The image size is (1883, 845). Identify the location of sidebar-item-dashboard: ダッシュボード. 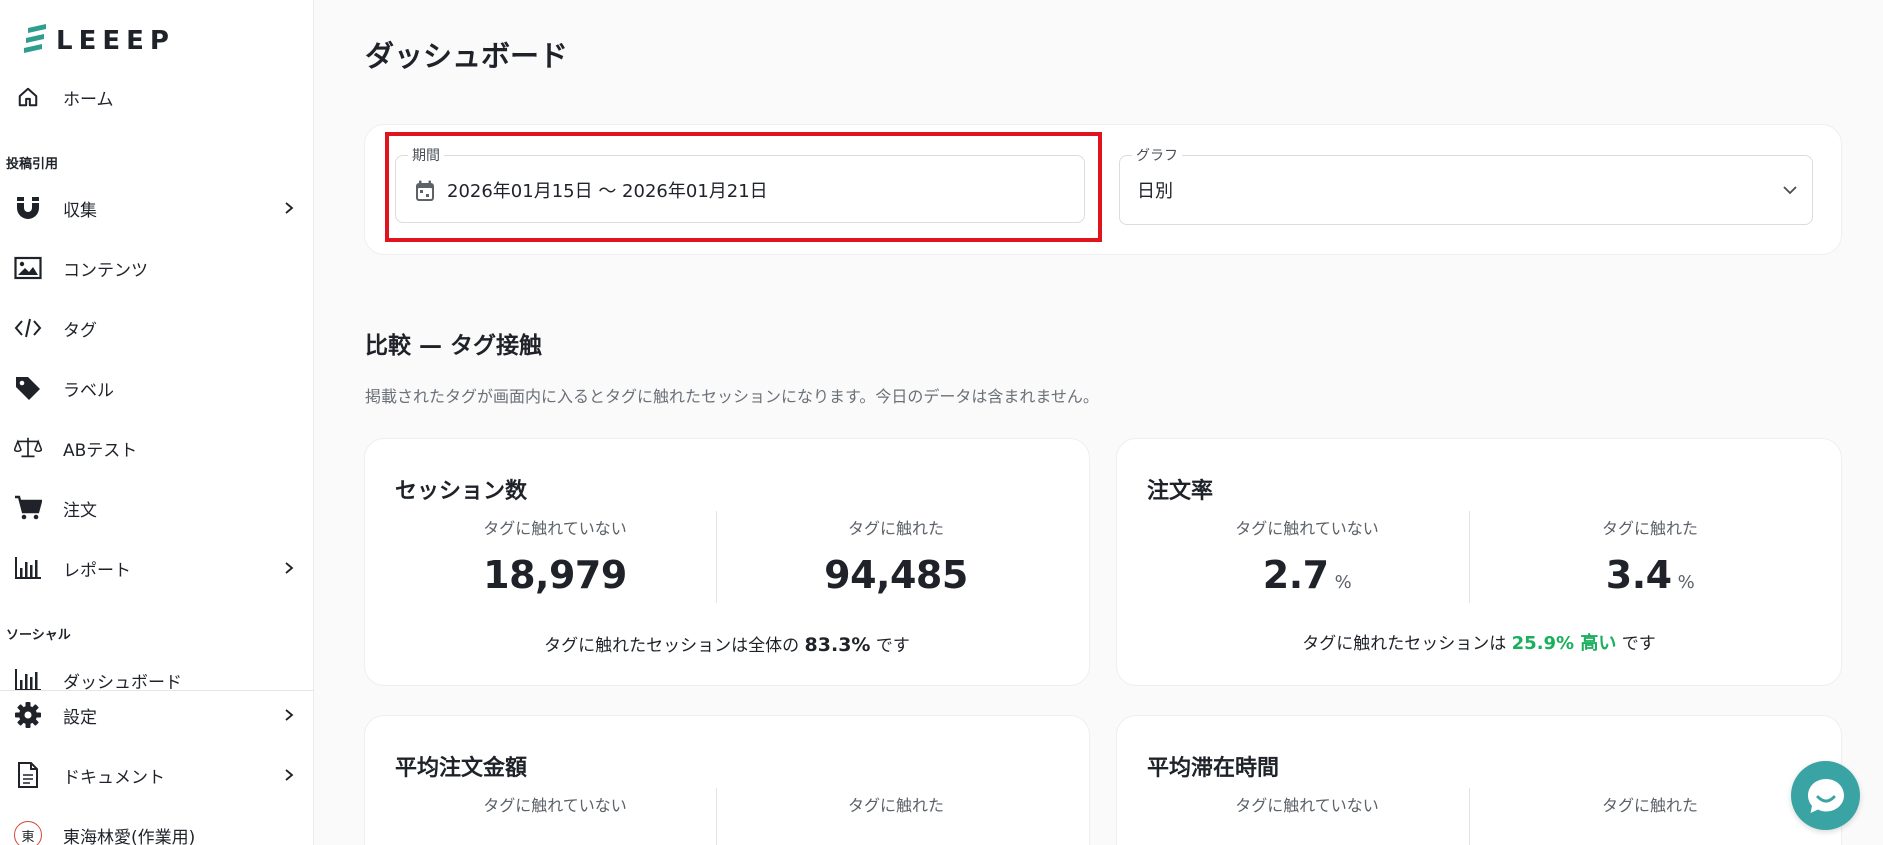
(157, 673).